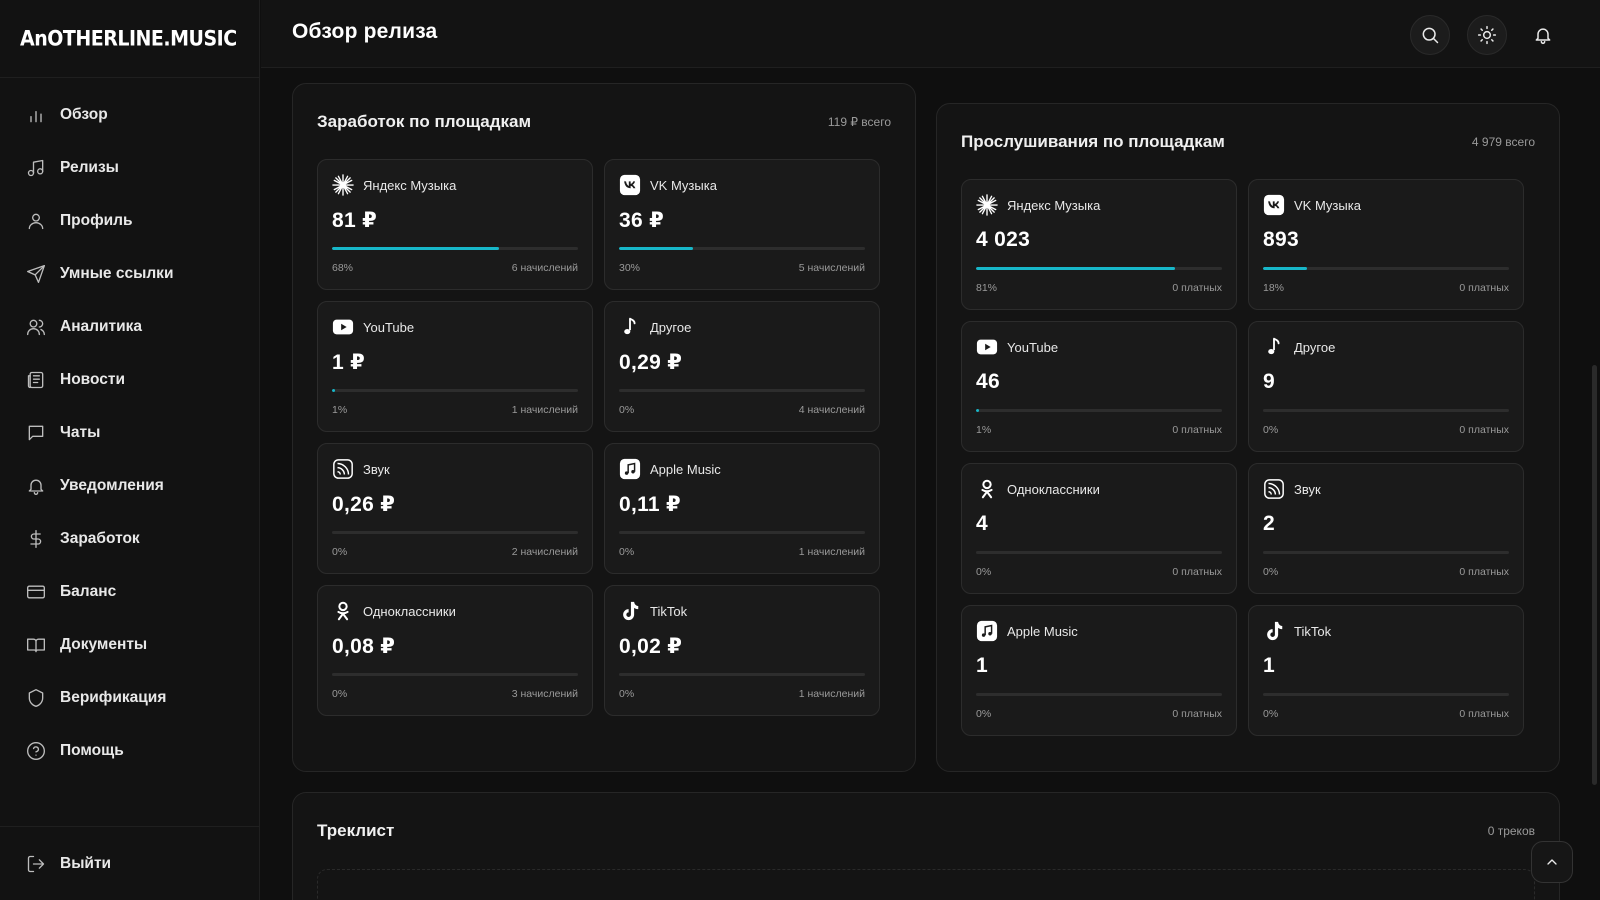  Describe the element at coordinates (1099, 670) in the screenshot. I see `platform-card: Apple Music 1 0% 0 платных` at that location.